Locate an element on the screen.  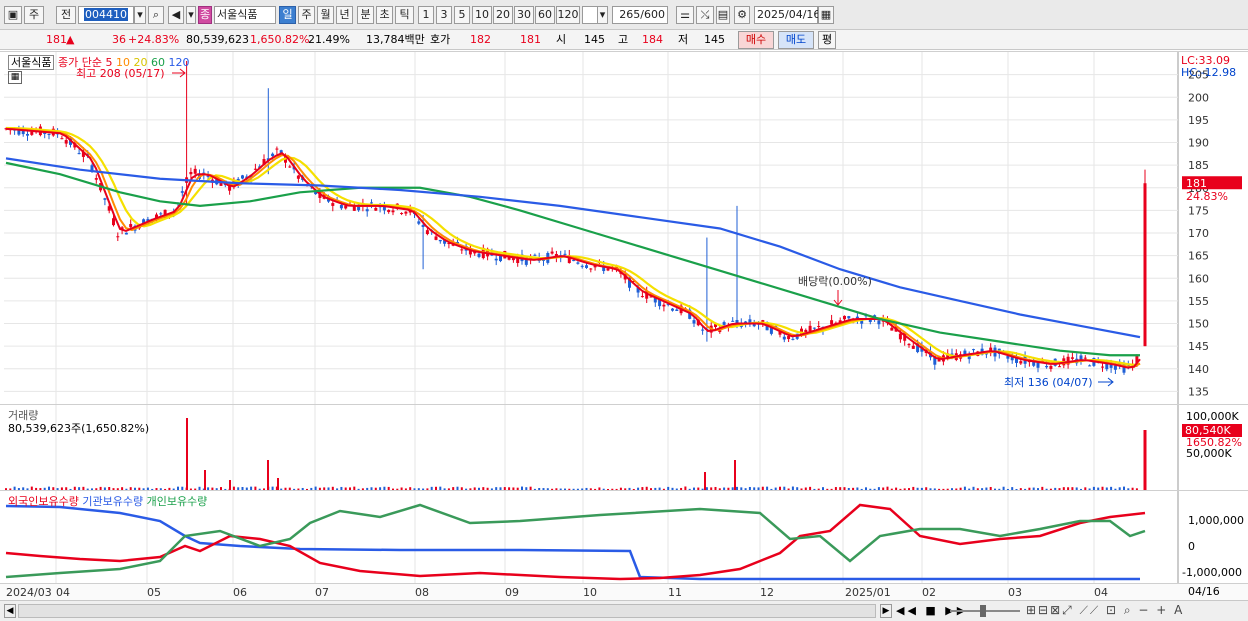
scroll-left-icon: ◀ is located at coordinates (10, 611).